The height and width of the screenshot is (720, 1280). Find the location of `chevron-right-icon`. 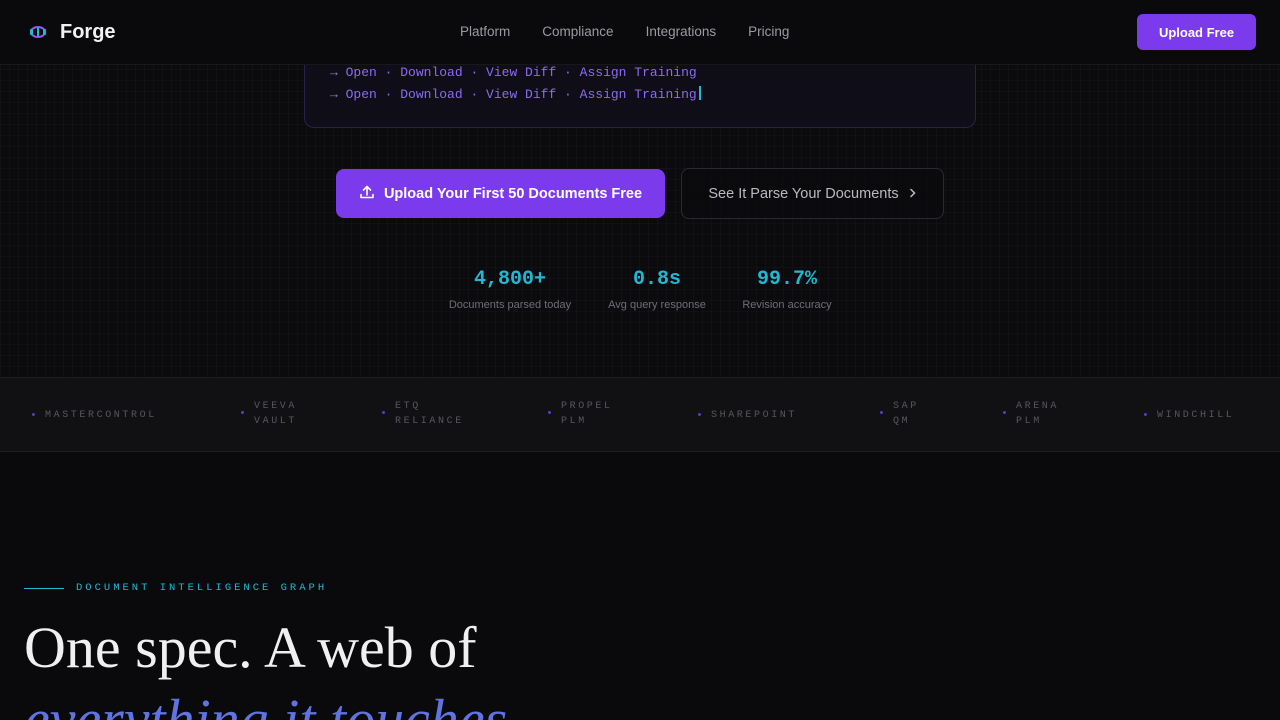

chevron-right-icon is located at coordinates (913, 194).